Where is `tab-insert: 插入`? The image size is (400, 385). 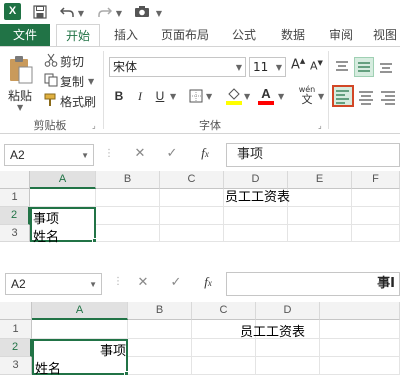
tab-insert: 插入 is located at coordinates (126, 35).